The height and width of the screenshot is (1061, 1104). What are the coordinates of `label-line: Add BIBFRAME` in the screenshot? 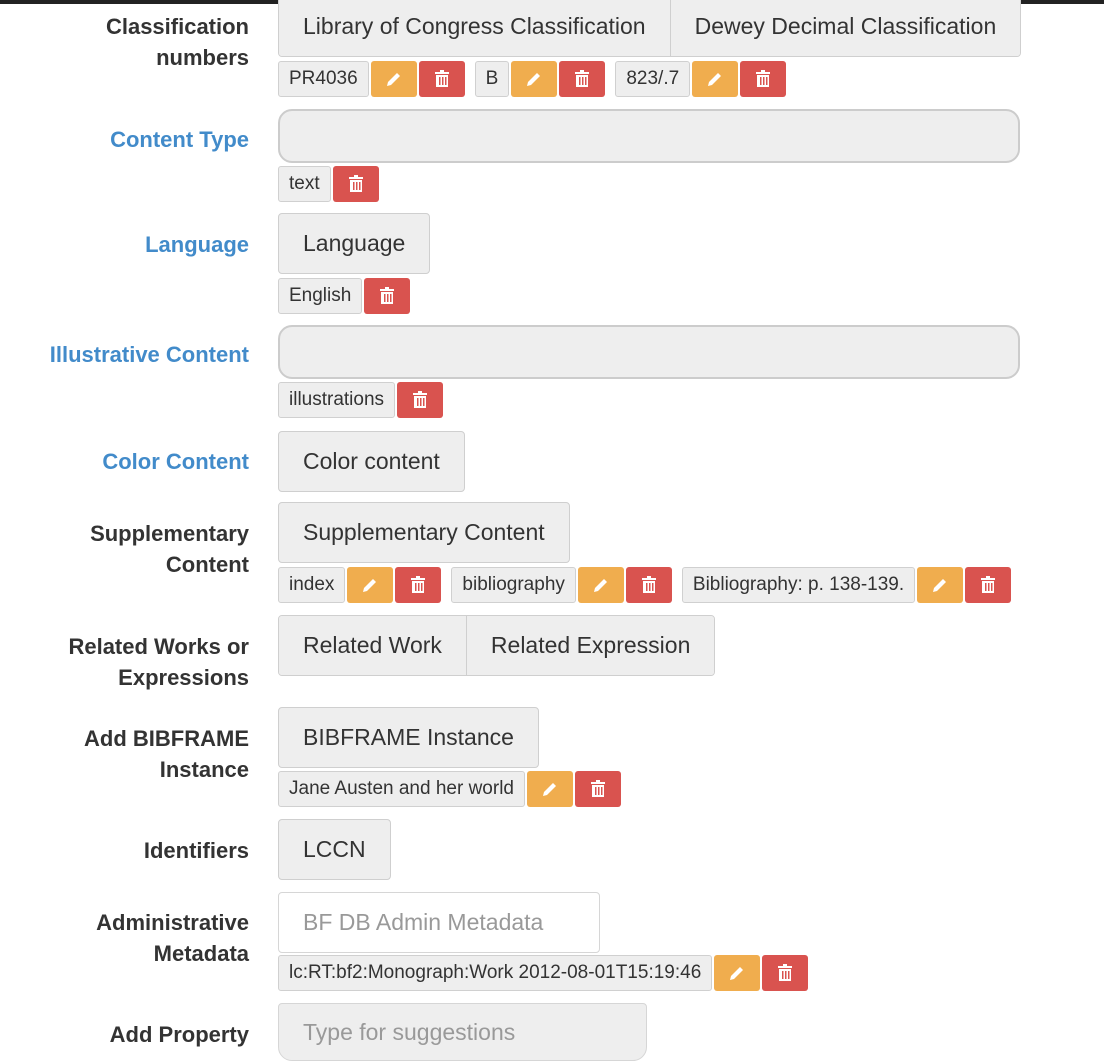 It's located at (166, 738).